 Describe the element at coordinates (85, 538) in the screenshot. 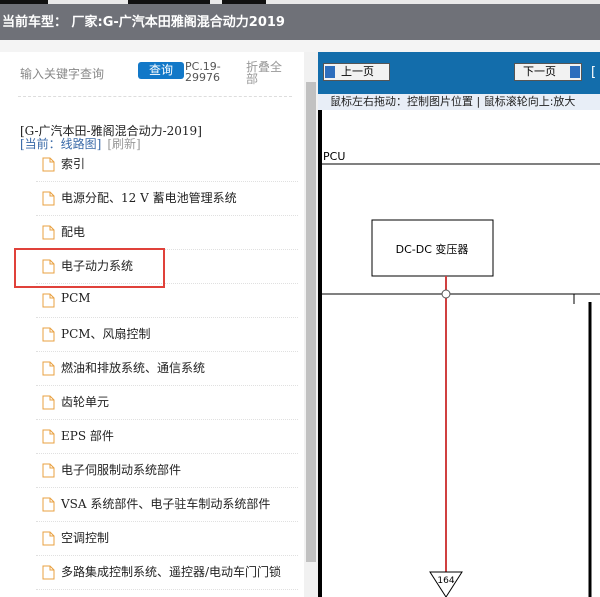

I see `tree-item-label: 空调控制` at that location.